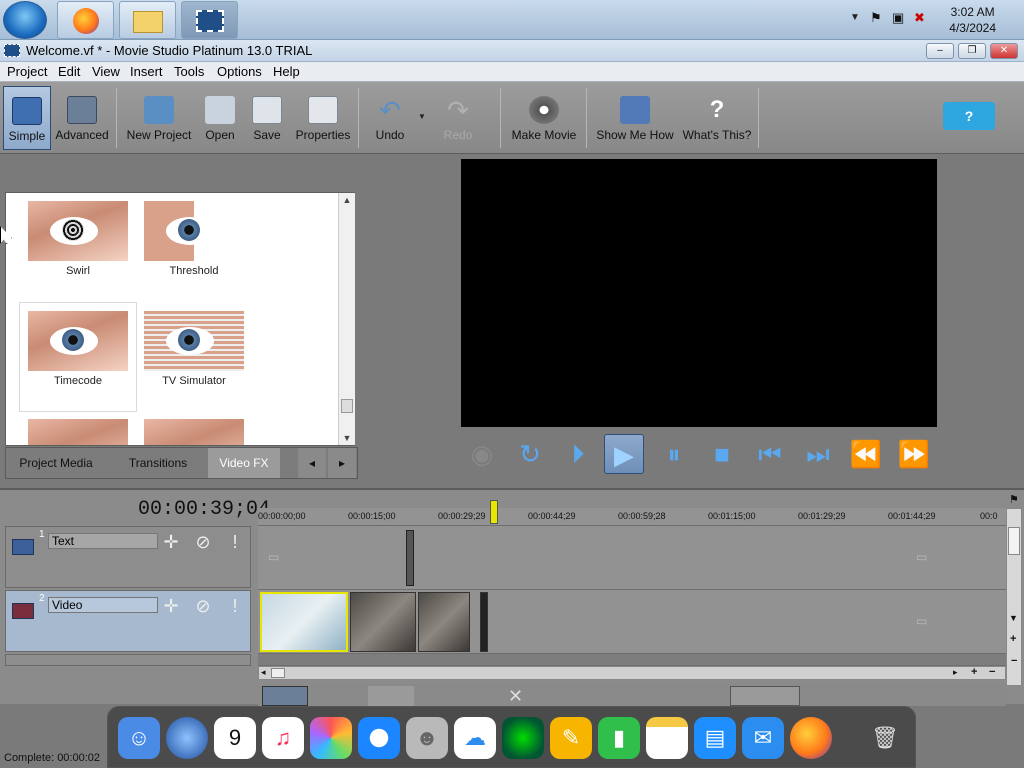  I want to click on make-movie-button: Make Movie, so click(544, 118).